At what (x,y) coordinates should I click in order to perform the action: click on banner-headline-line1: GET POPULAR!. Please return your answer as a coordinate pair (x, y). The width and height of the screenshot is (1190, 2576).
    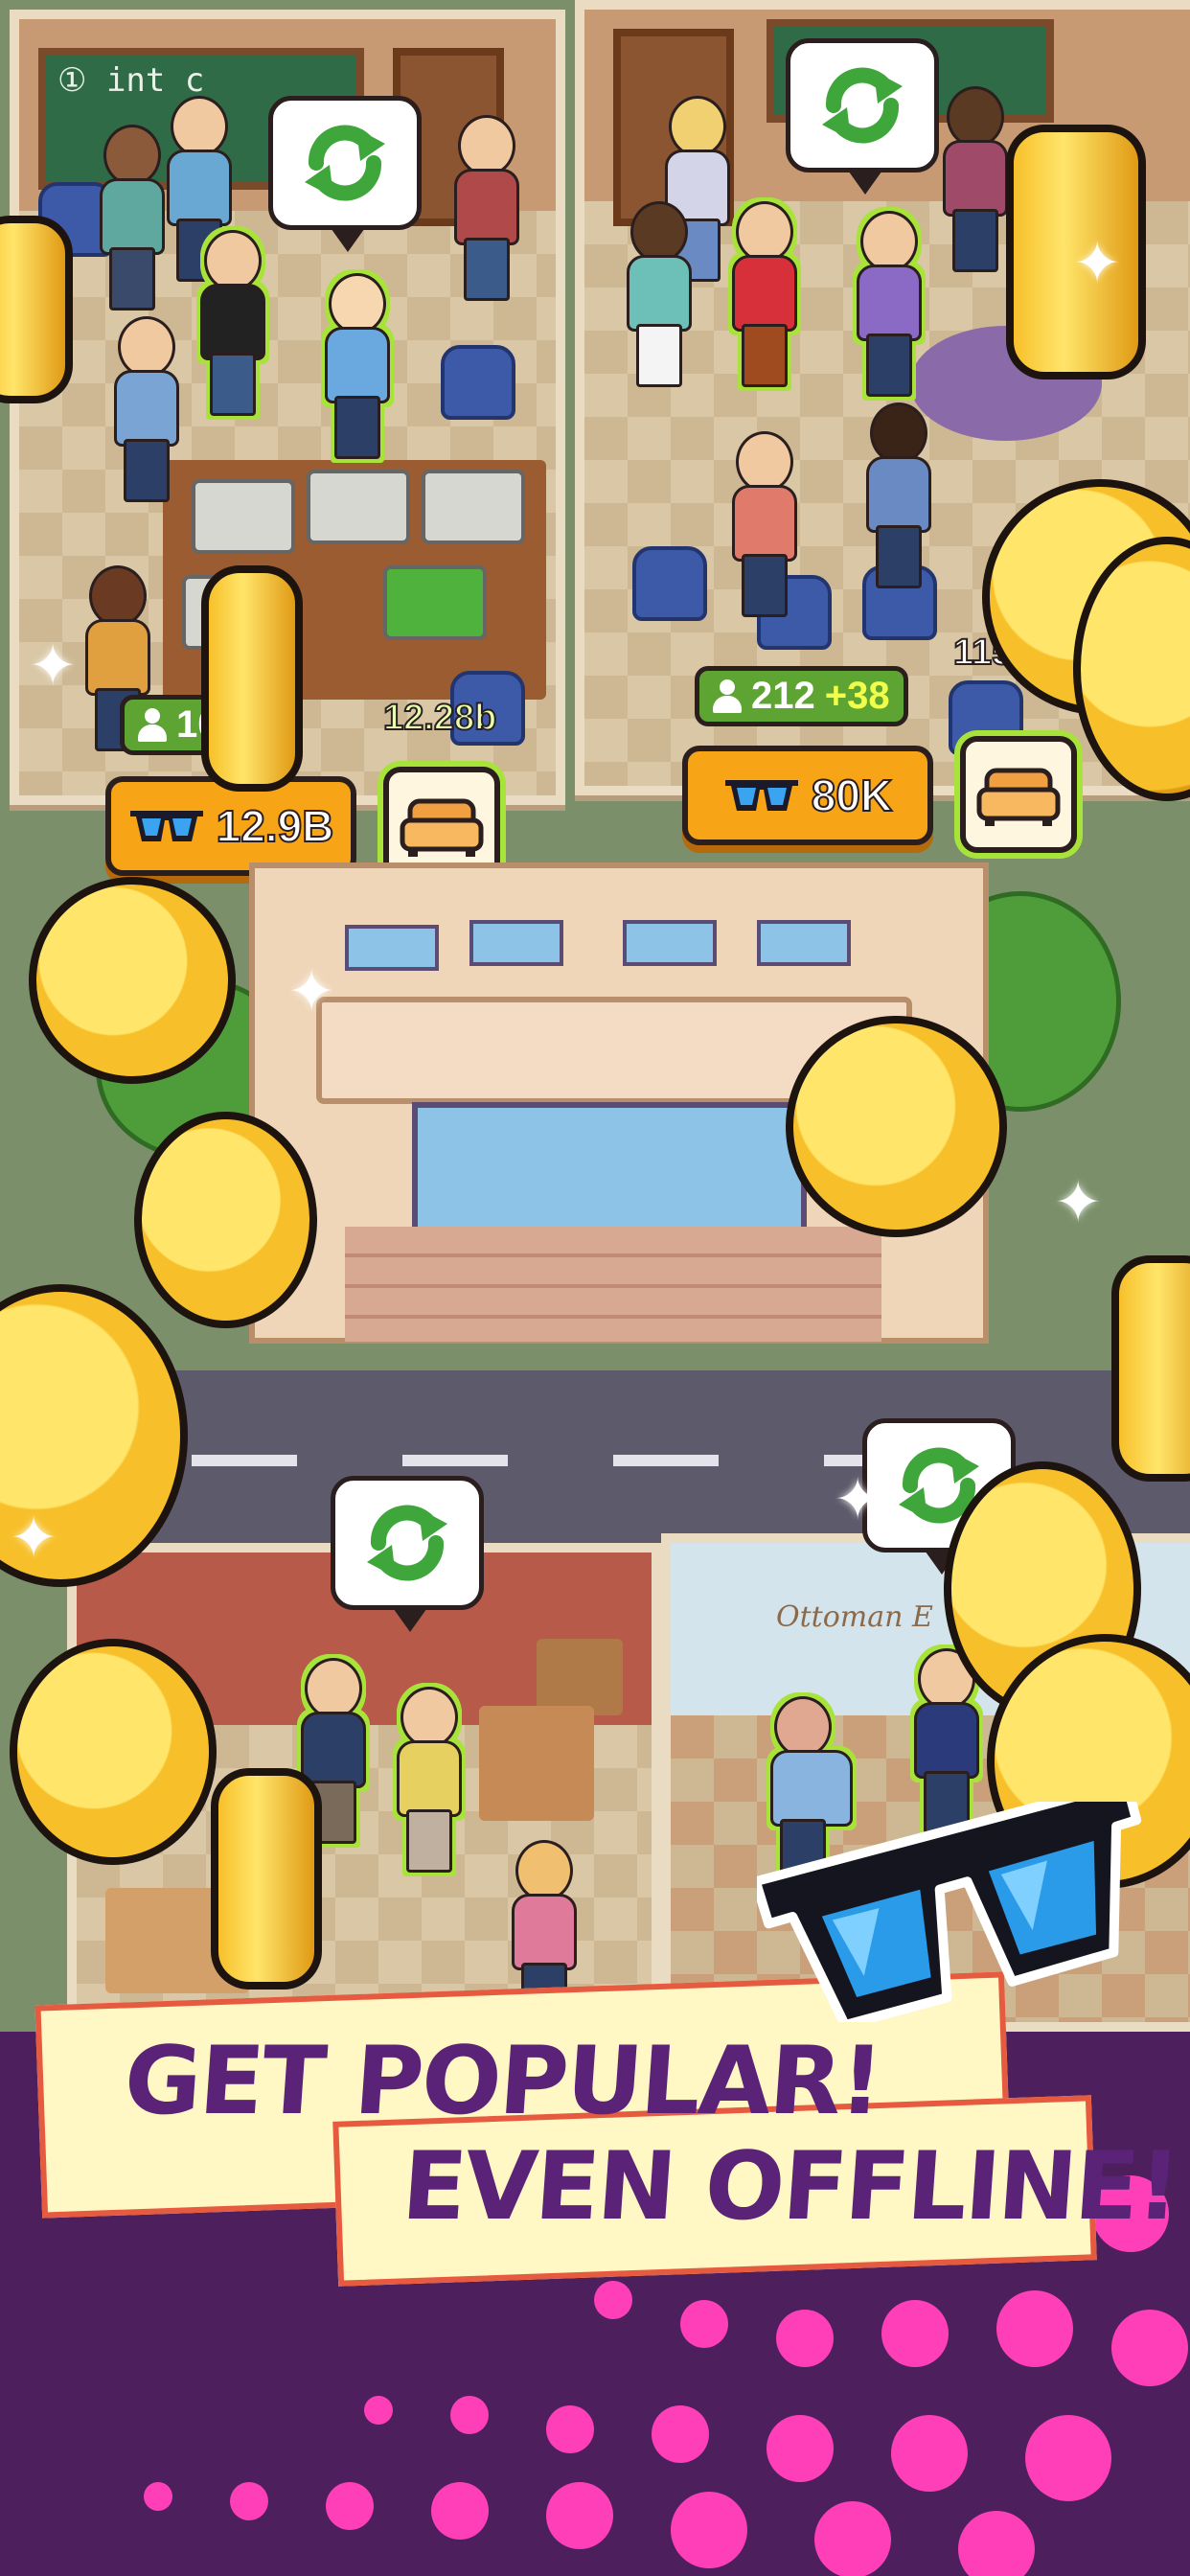
    Looking at the image, I should click on (503, 2081).